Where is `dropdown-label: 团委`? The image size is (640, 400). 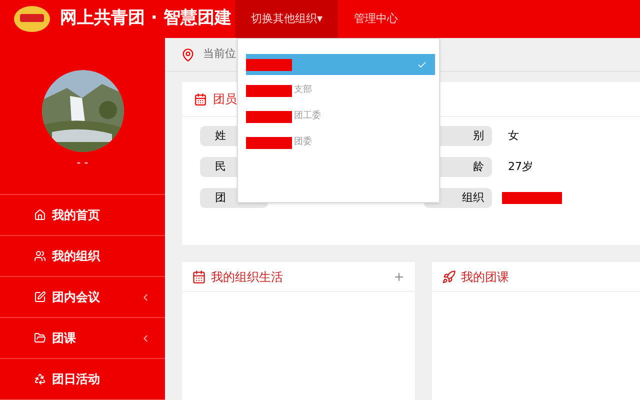 dropdown-label: 团委 is located at coordinates (303, 142).